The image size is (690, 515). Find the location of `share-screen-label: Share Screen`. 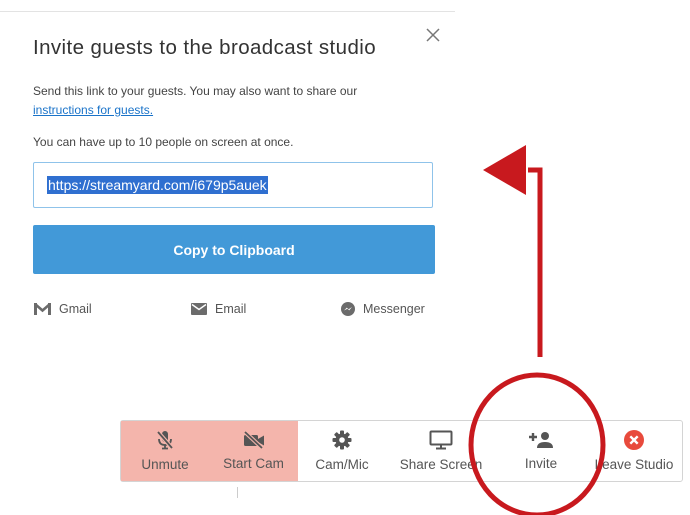

share-screen-label: Share Screen is located at coordinates (441, 464).